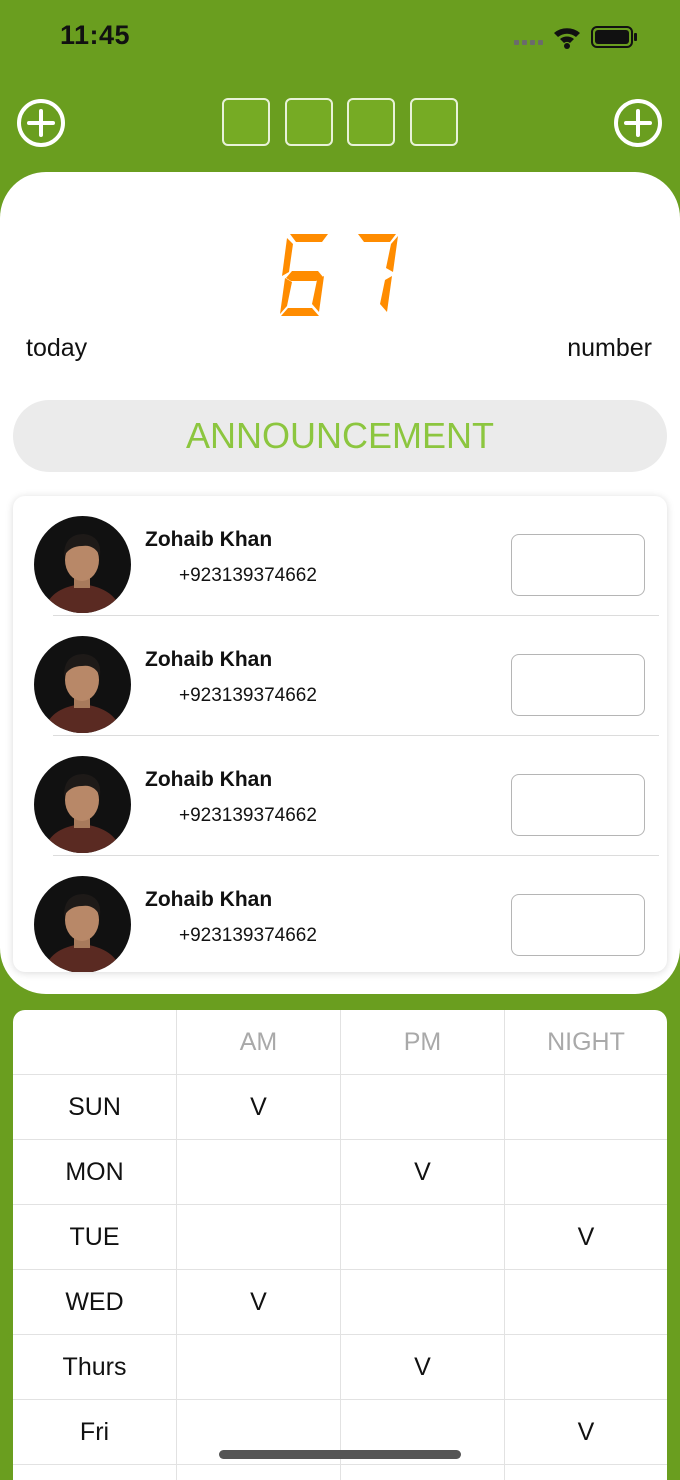  What do you see at coordinates (287, 257) in the screenshot?
I see `digit-segment-f` at bounding box center [287, 257].